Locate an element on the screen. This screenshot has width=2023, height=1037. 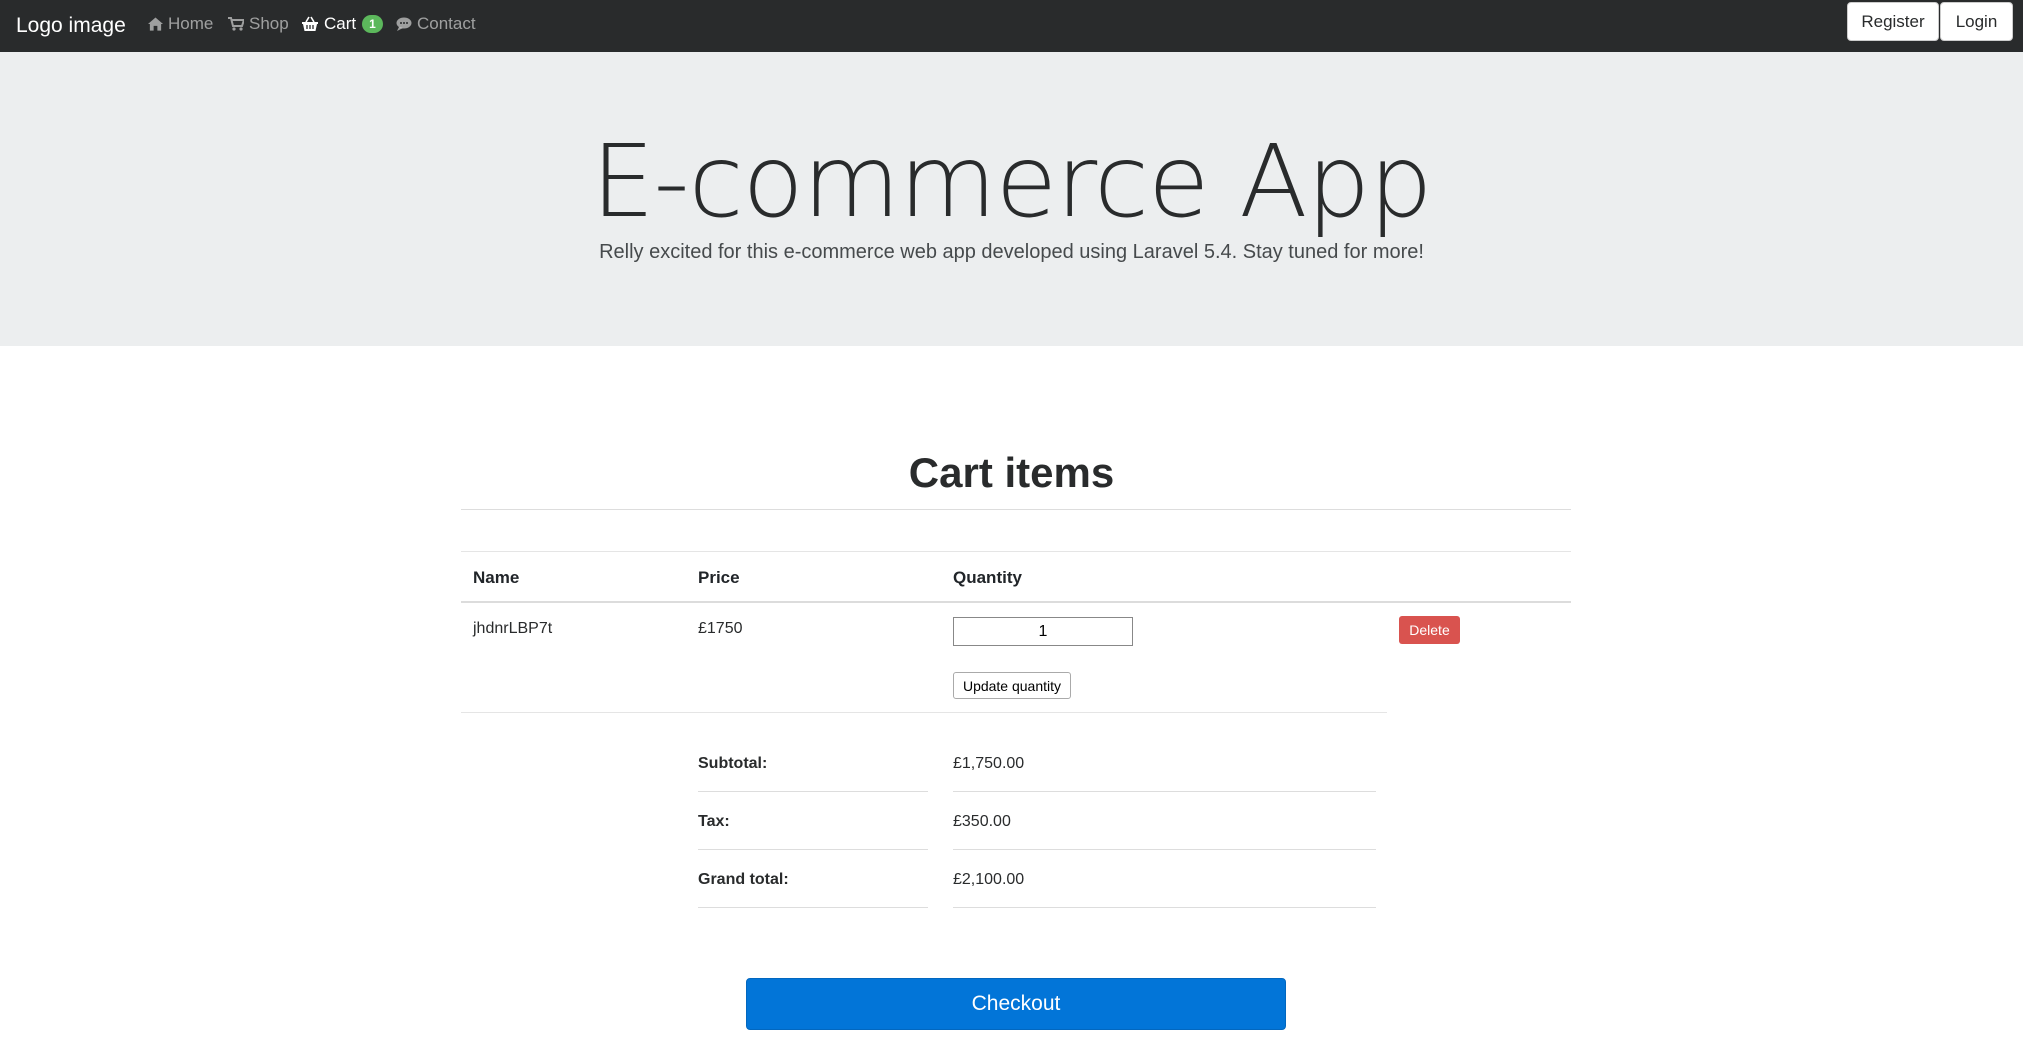
nav-item-contact: Contact is located at coordinates (436, 24).